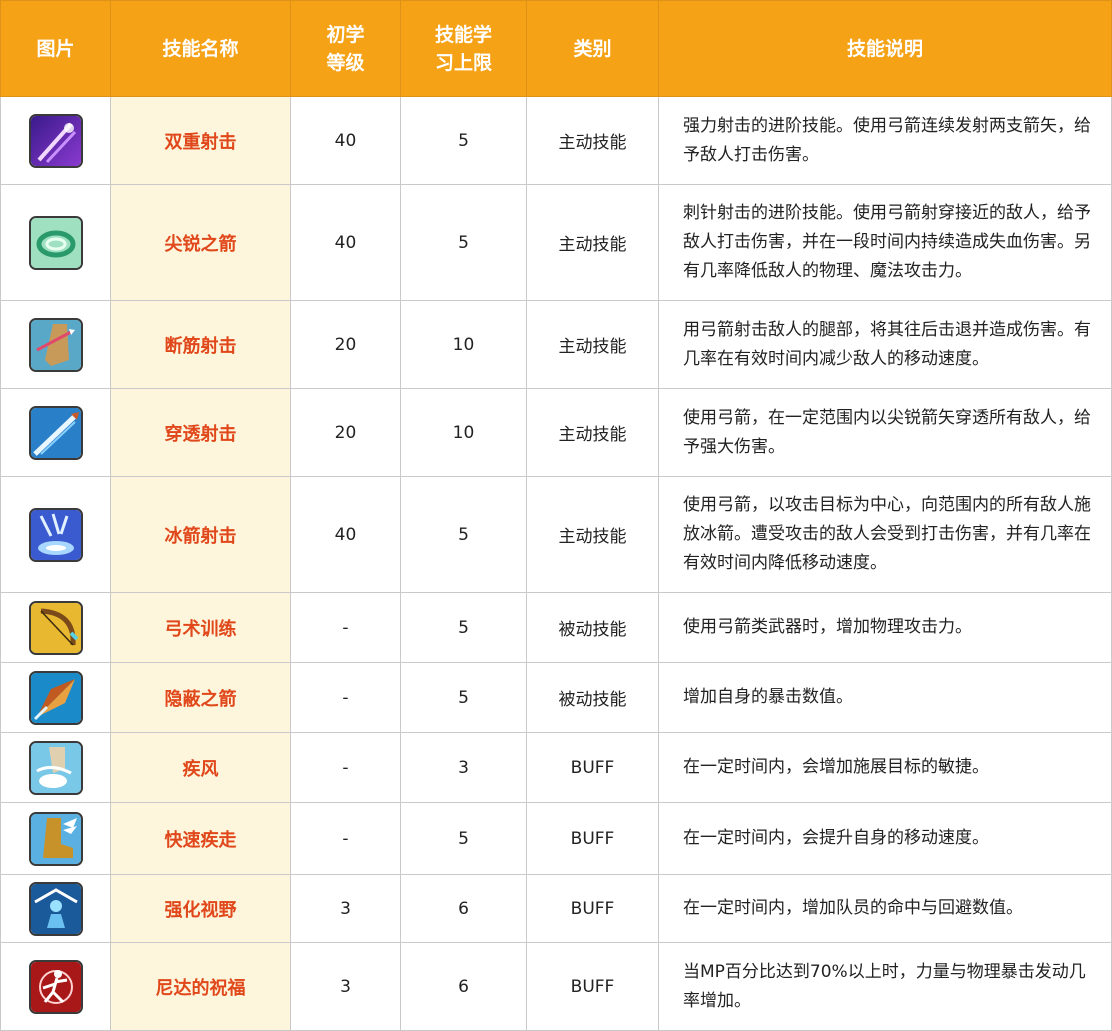 This screenshot has width=1112, height=1031. What do you see at coordinates (200, 432) in the screenshot?
I see `skill-name: 穿透射击` at bounding box center [200, 432].